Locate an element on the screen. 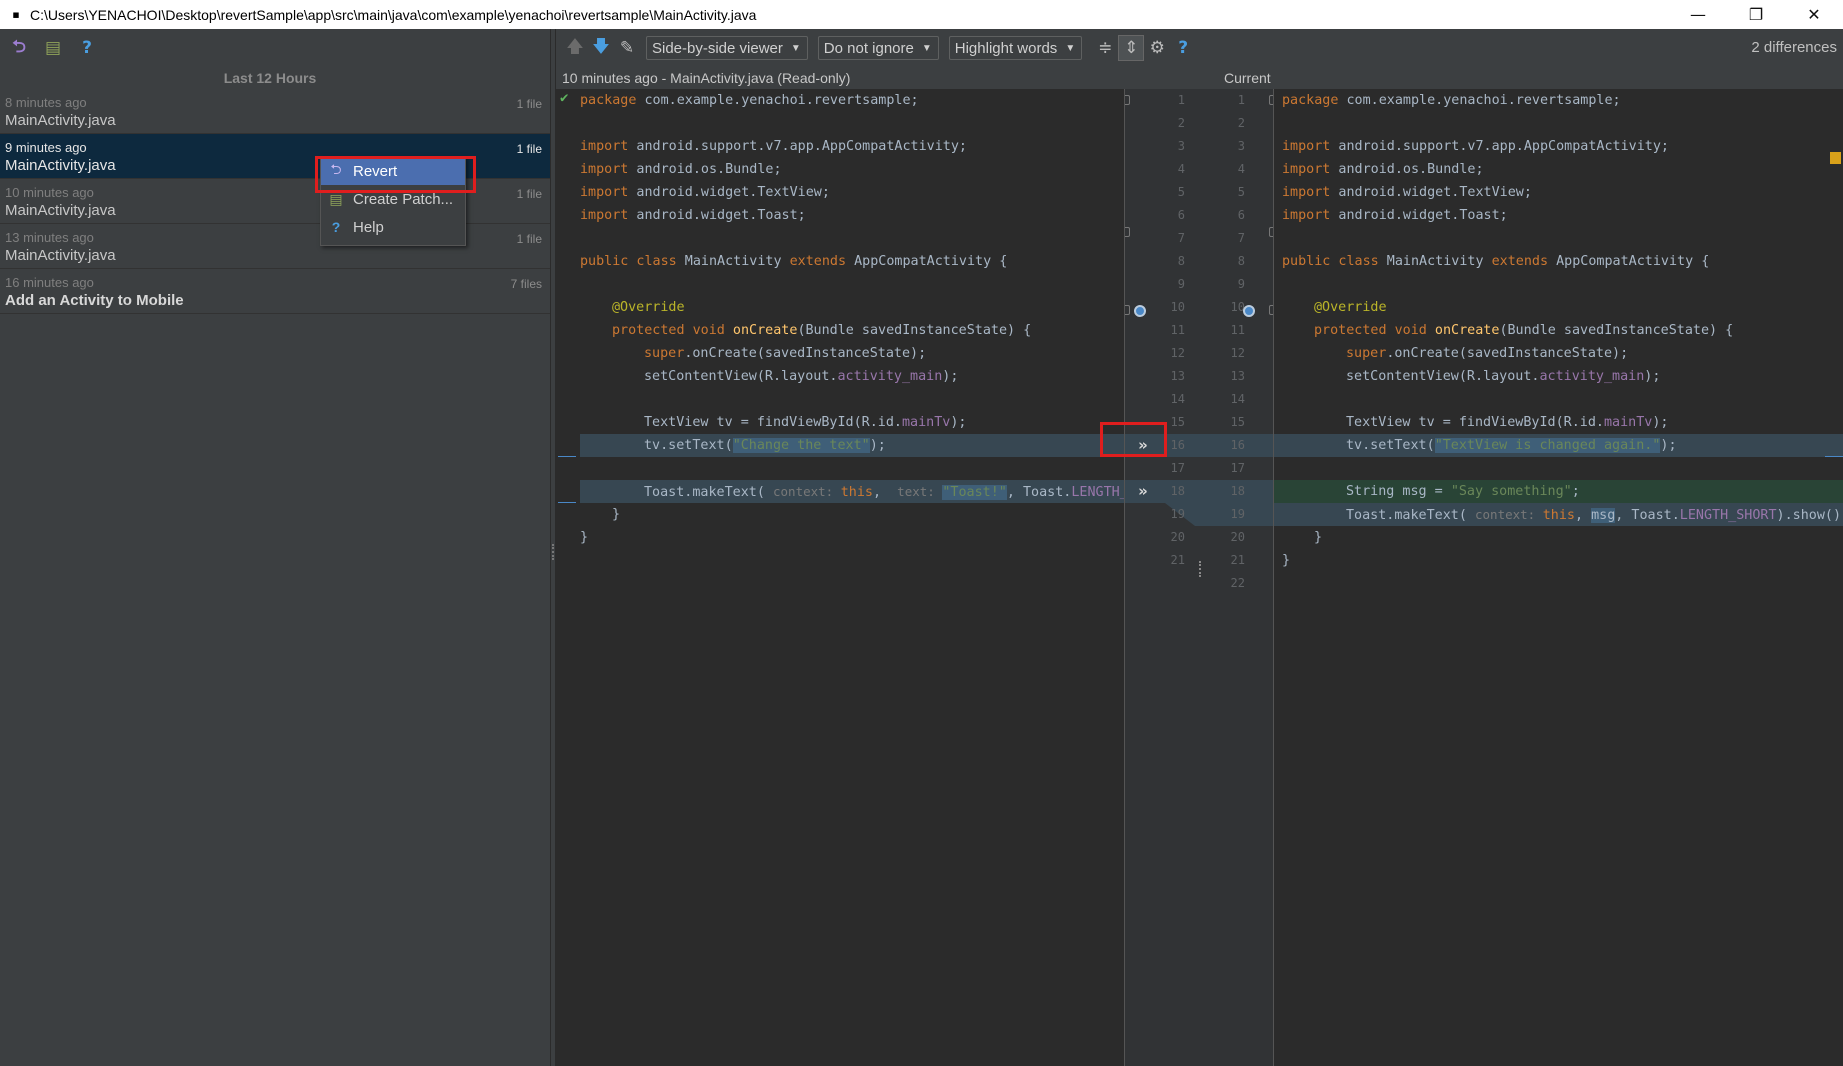  history-item: 8 minutes ago MainActivity.java 1 file is located at coordinates (275, 111).